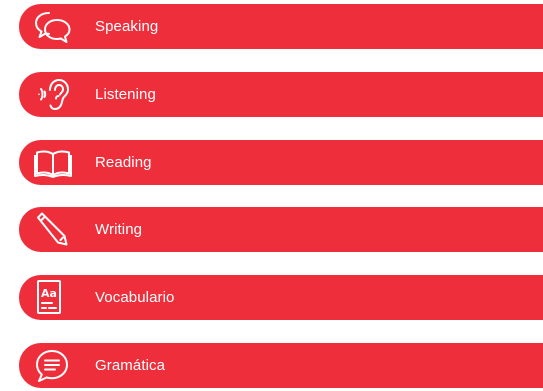 The image size is (543, 391). Describe the element at coordinates (123, 162) in the screenshot. I see `menu-item-label: Reading` at that location.